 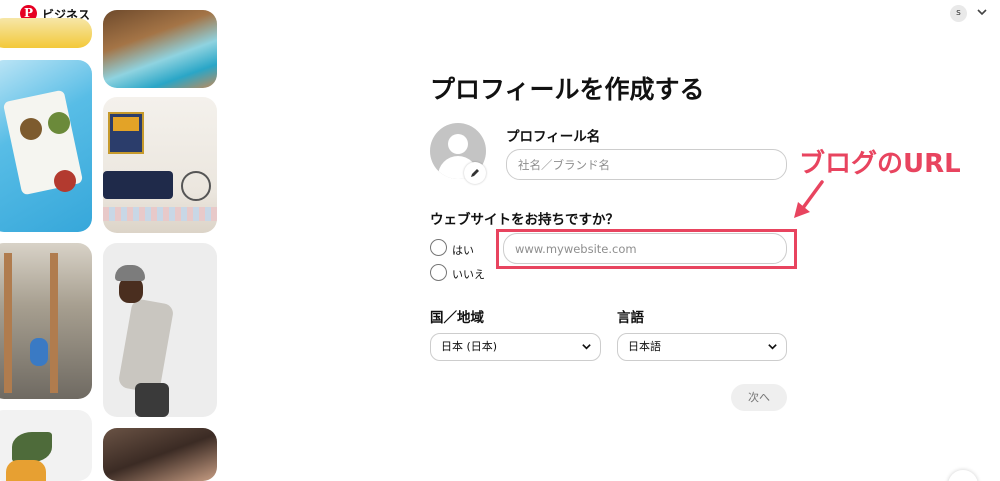 I want to click on annotation-label: ブログのURL, so click(x=880, y=164).